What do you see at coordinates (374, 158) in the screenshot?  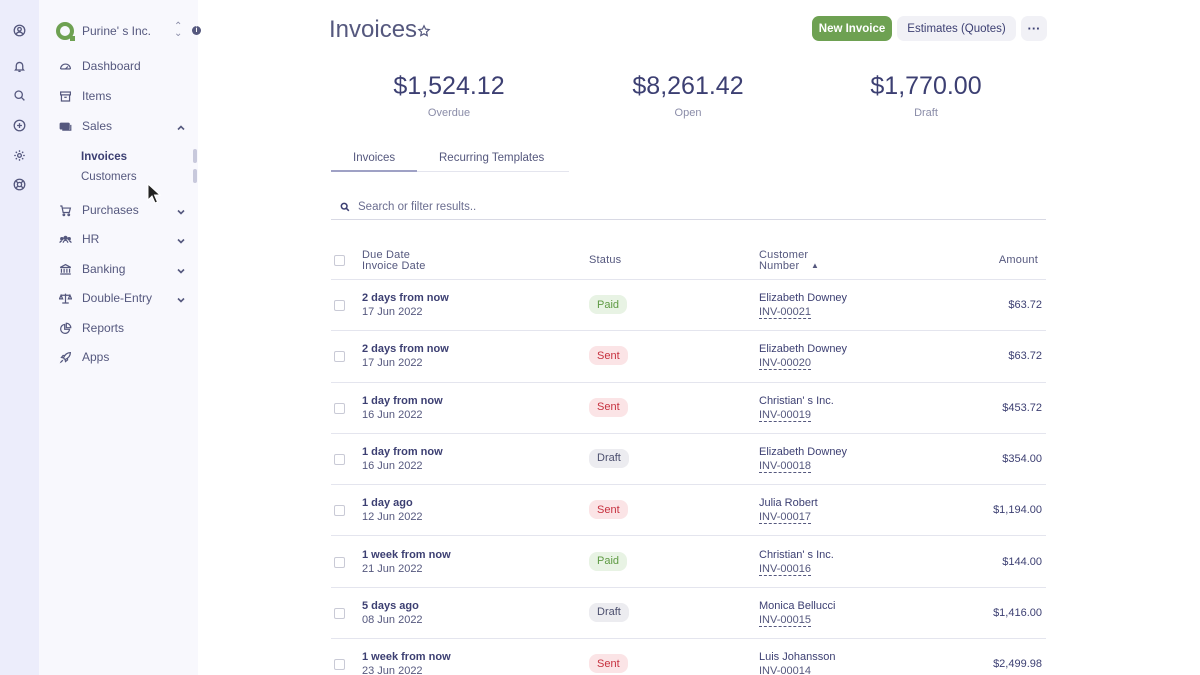 I see `tab-invoices: Invoices` at bounding box center [374, 158].